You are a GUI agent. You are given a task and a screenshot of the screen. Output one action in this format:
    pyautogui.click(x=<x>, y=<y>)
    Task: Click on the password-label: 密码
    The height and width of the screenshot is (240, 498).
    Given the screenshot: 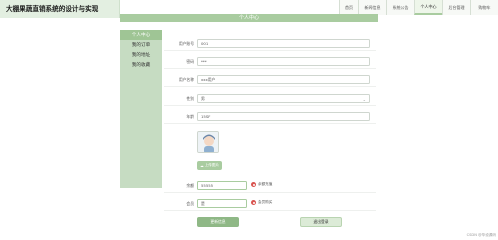 What is the action you would take?
    pyautogui.click(x=190, y=61)
    